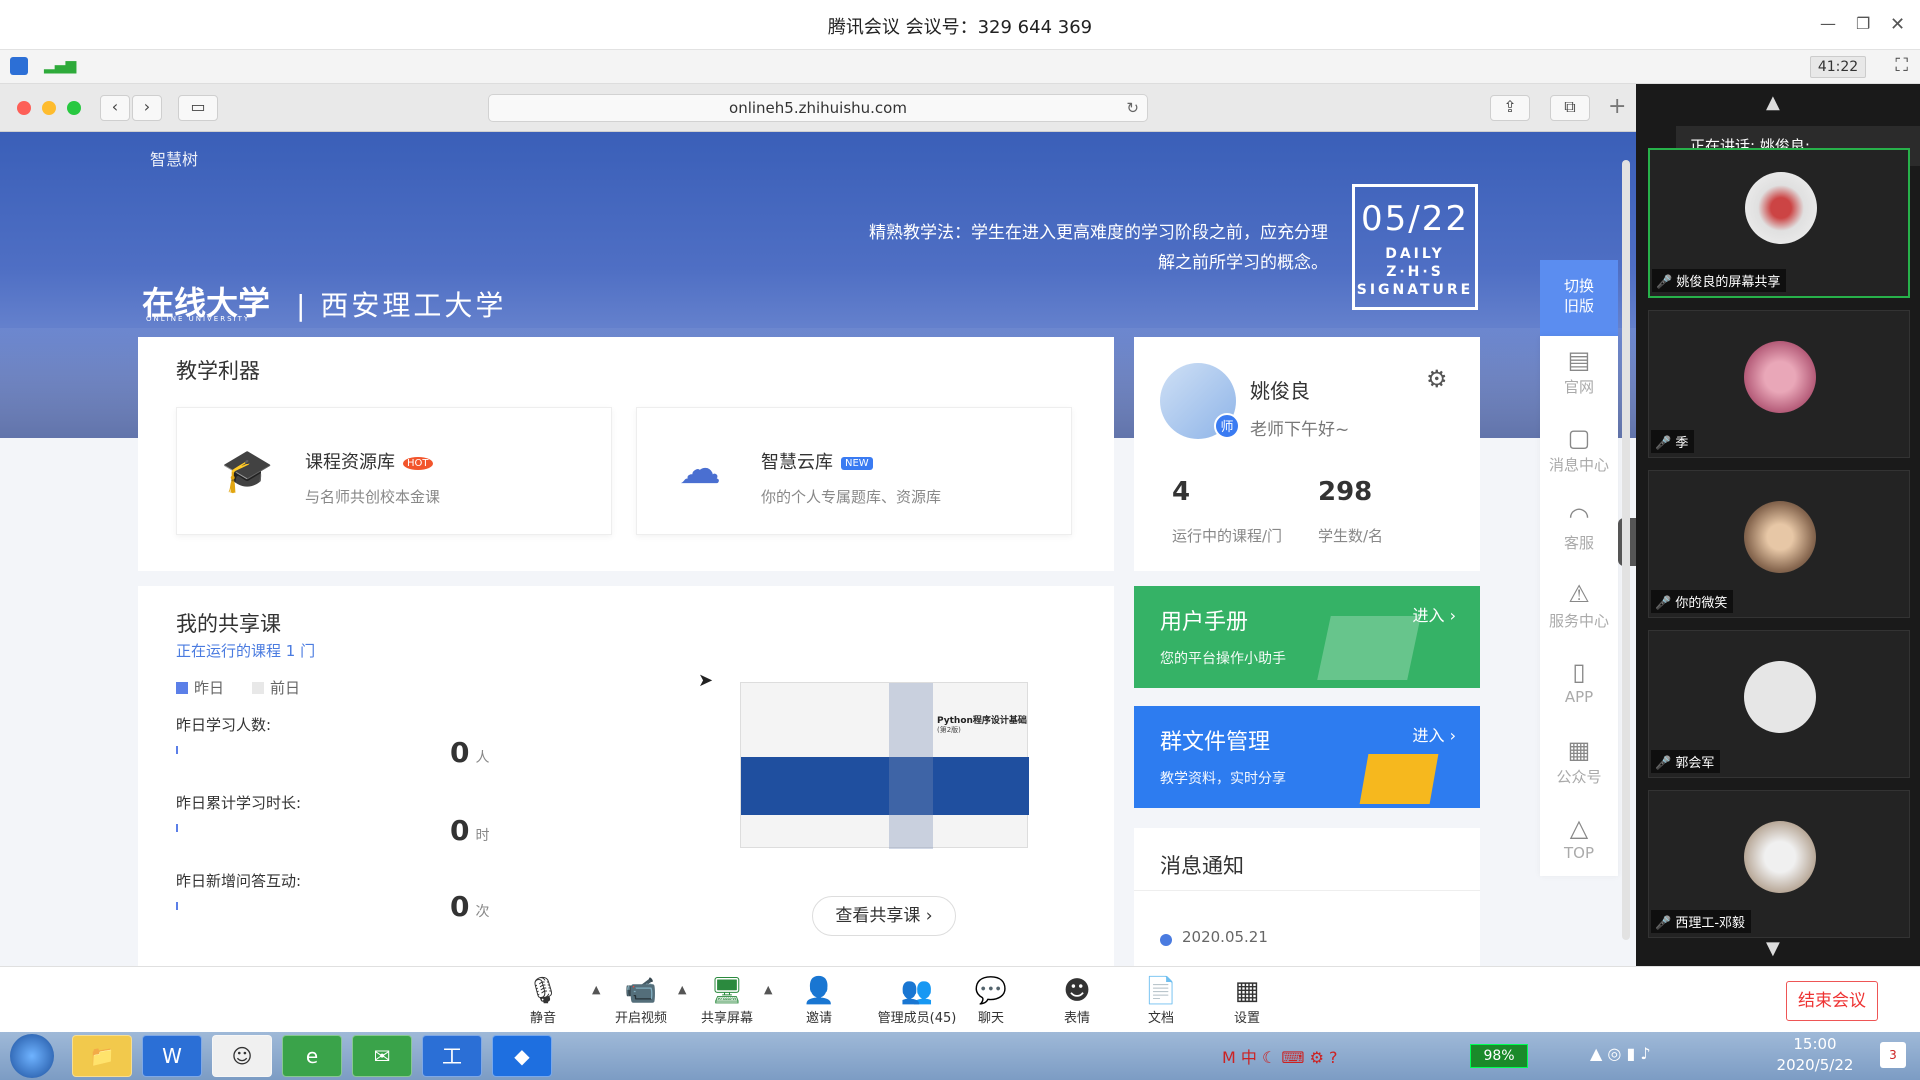 This screenshot has height=1080, width=1920. Describe the element at coordinates (768, 989) in the screenshot. I see `share-options-icon: ▲` at that location.